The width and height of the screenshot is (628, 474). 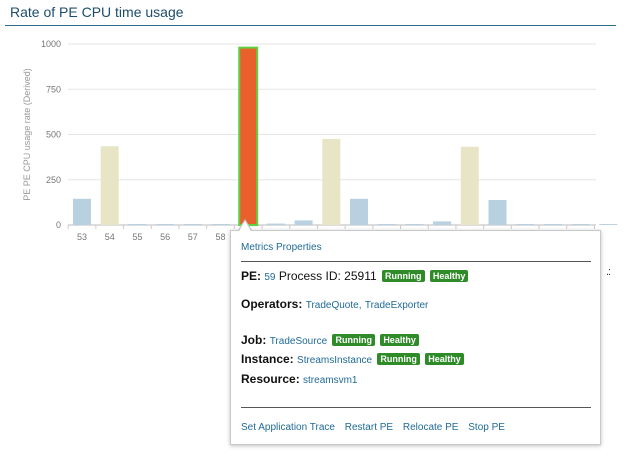 What do you see at coordinates (267, 359) in the screenshot?
I see `instance-label: Instance:` at bounding box center [267, 359].